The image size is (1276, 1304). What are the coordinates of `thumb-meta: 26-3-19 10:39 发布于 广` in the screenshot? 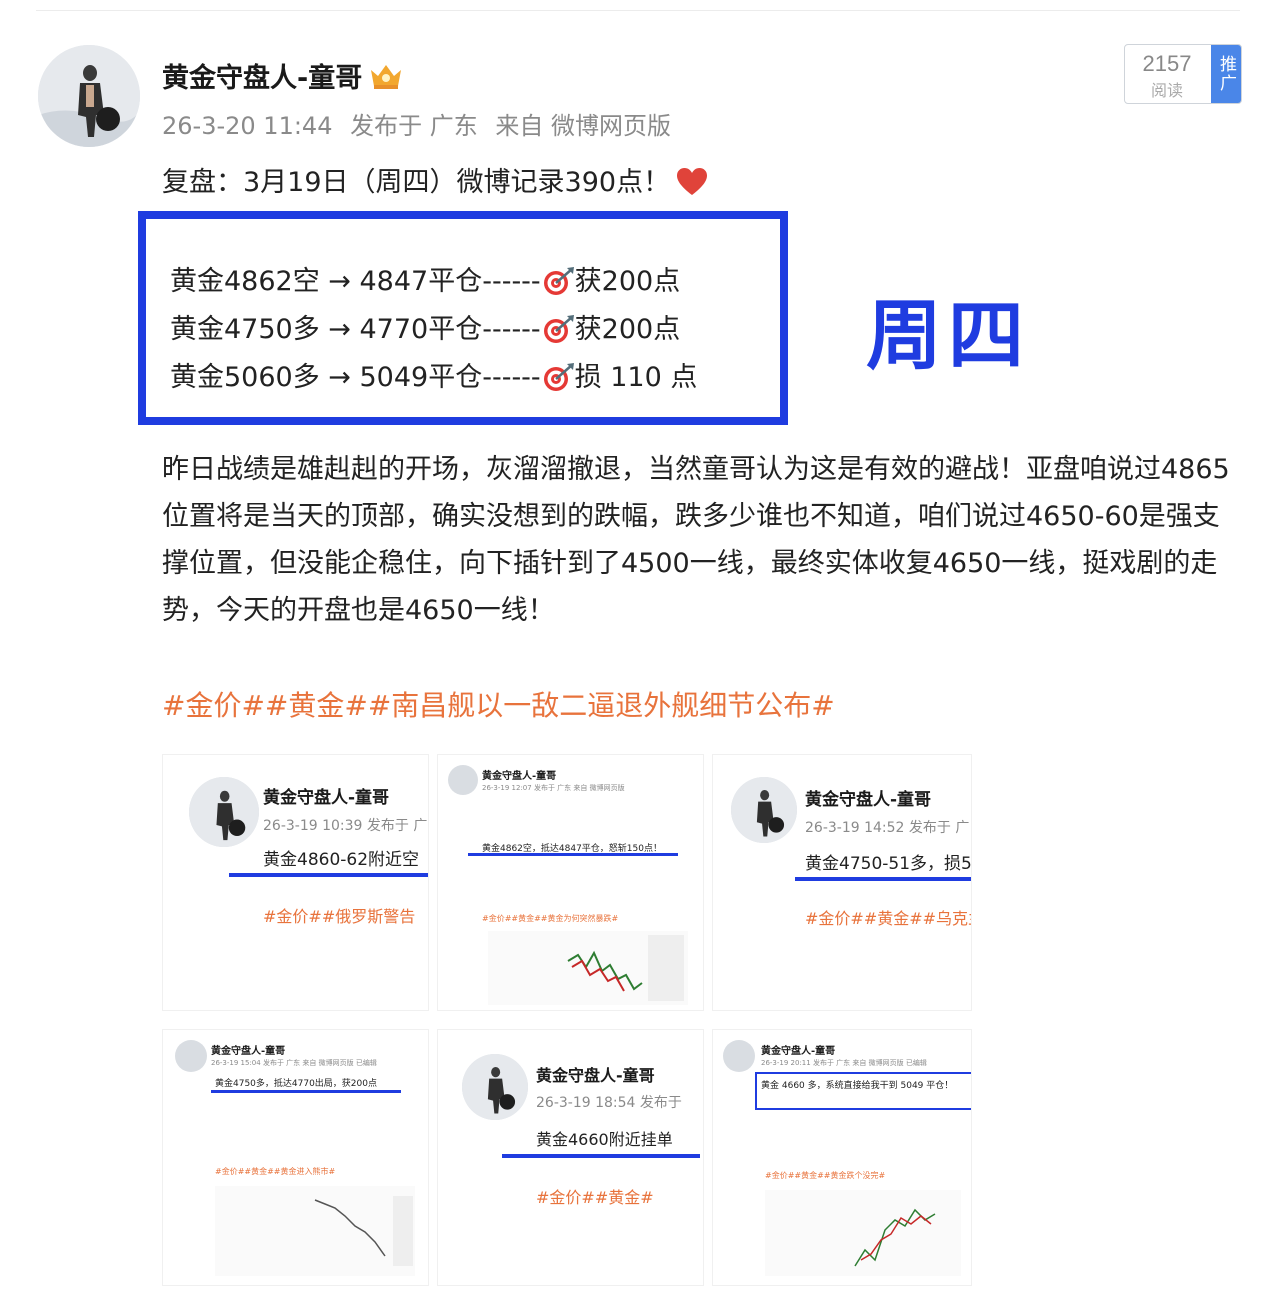 It's located at (345, 826).